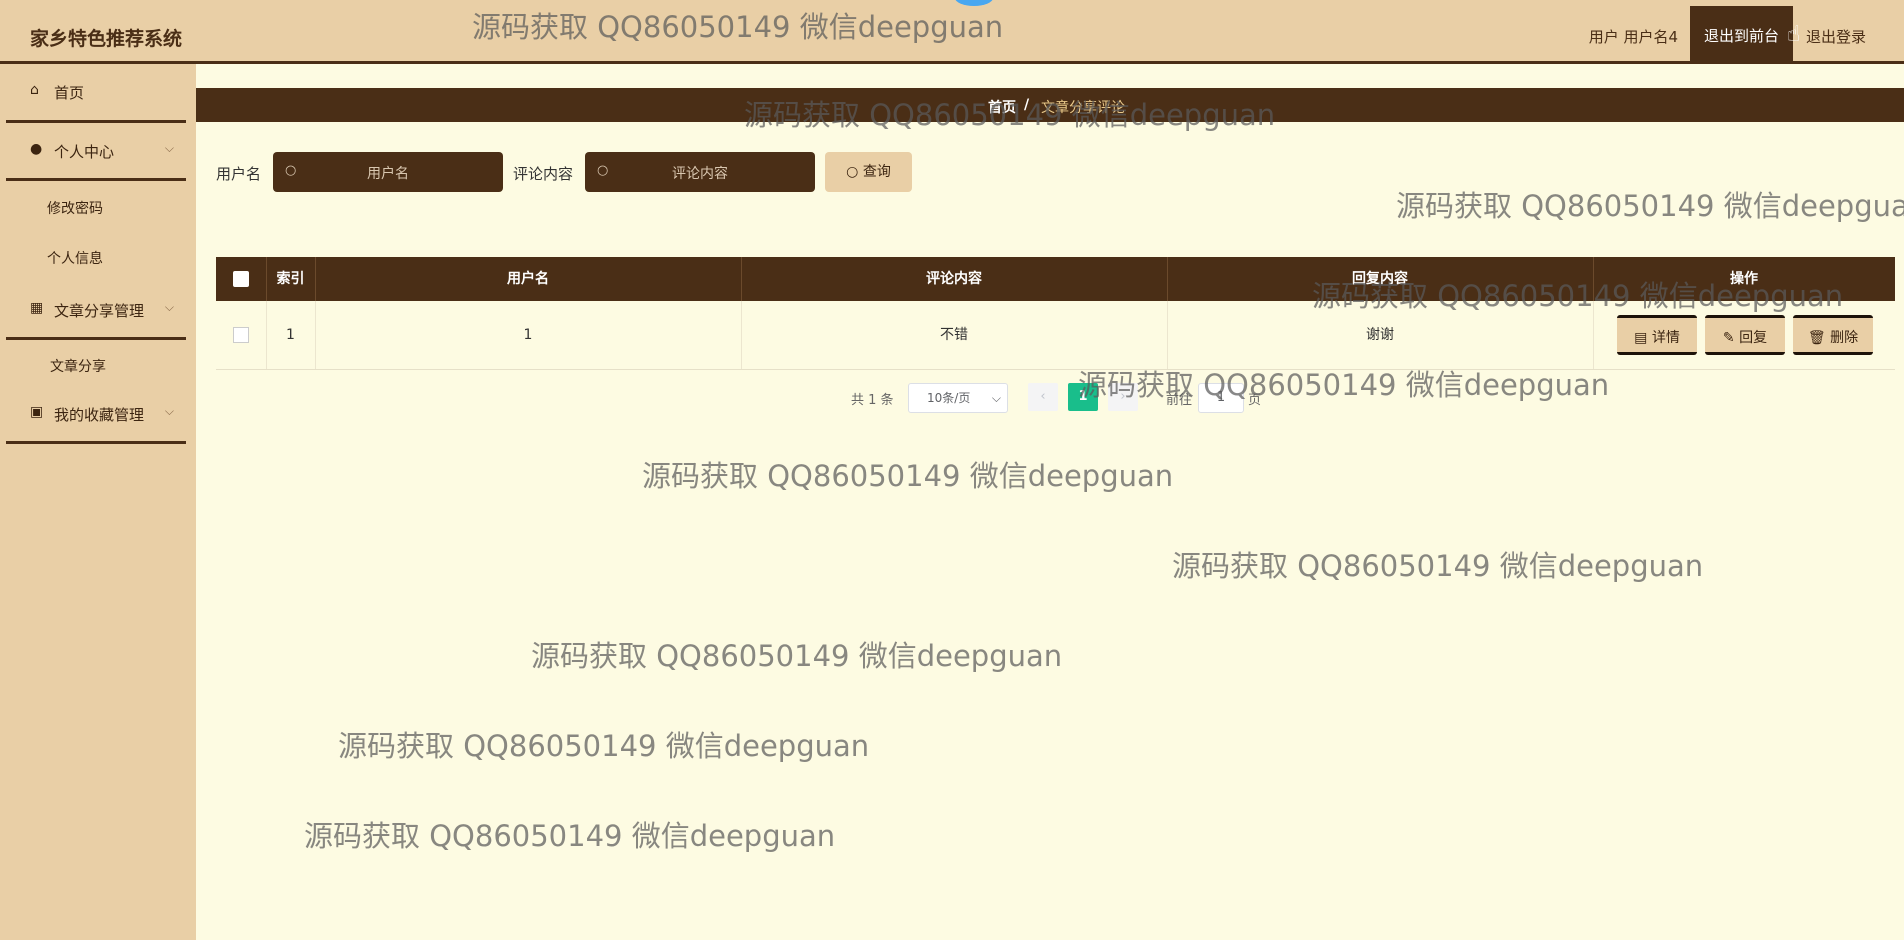  I want to click on reply-button: ✎ 回复, so click(1745, 335).